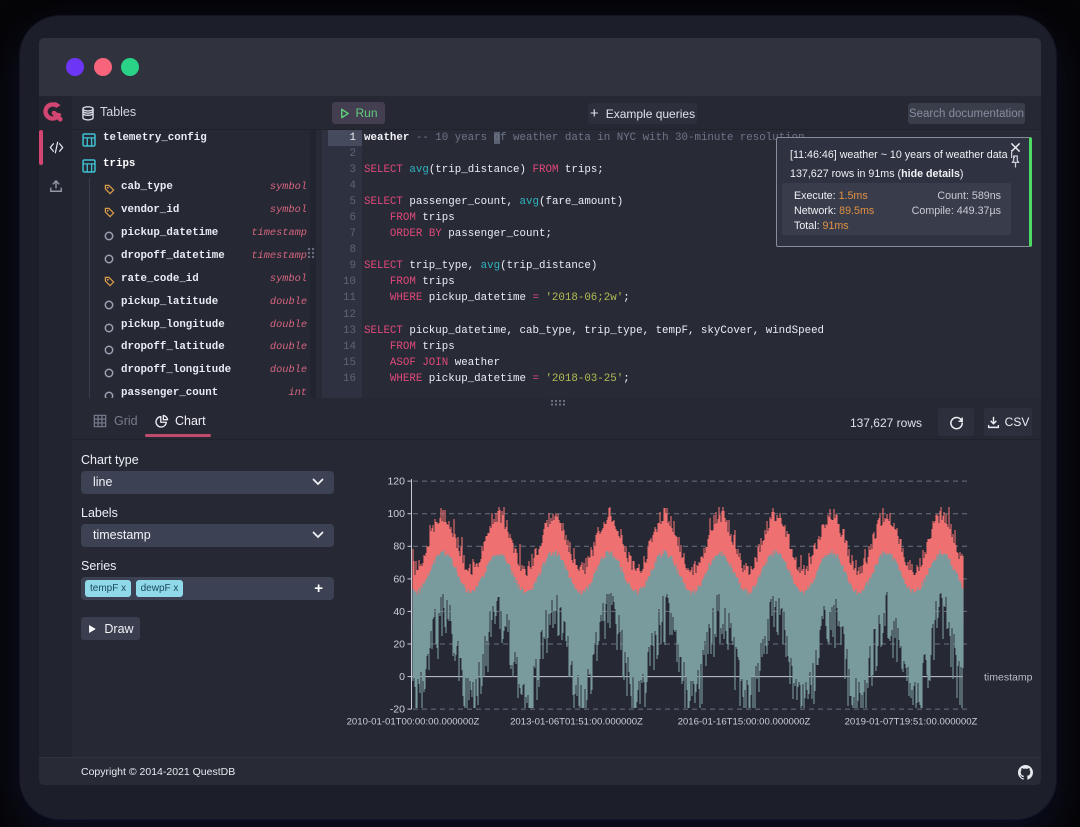 The height and width of the screenshot is (827, 1080). Describe the element at coordinates (399, 547) in the screenshot. I see `svg-text: 80` at that location.